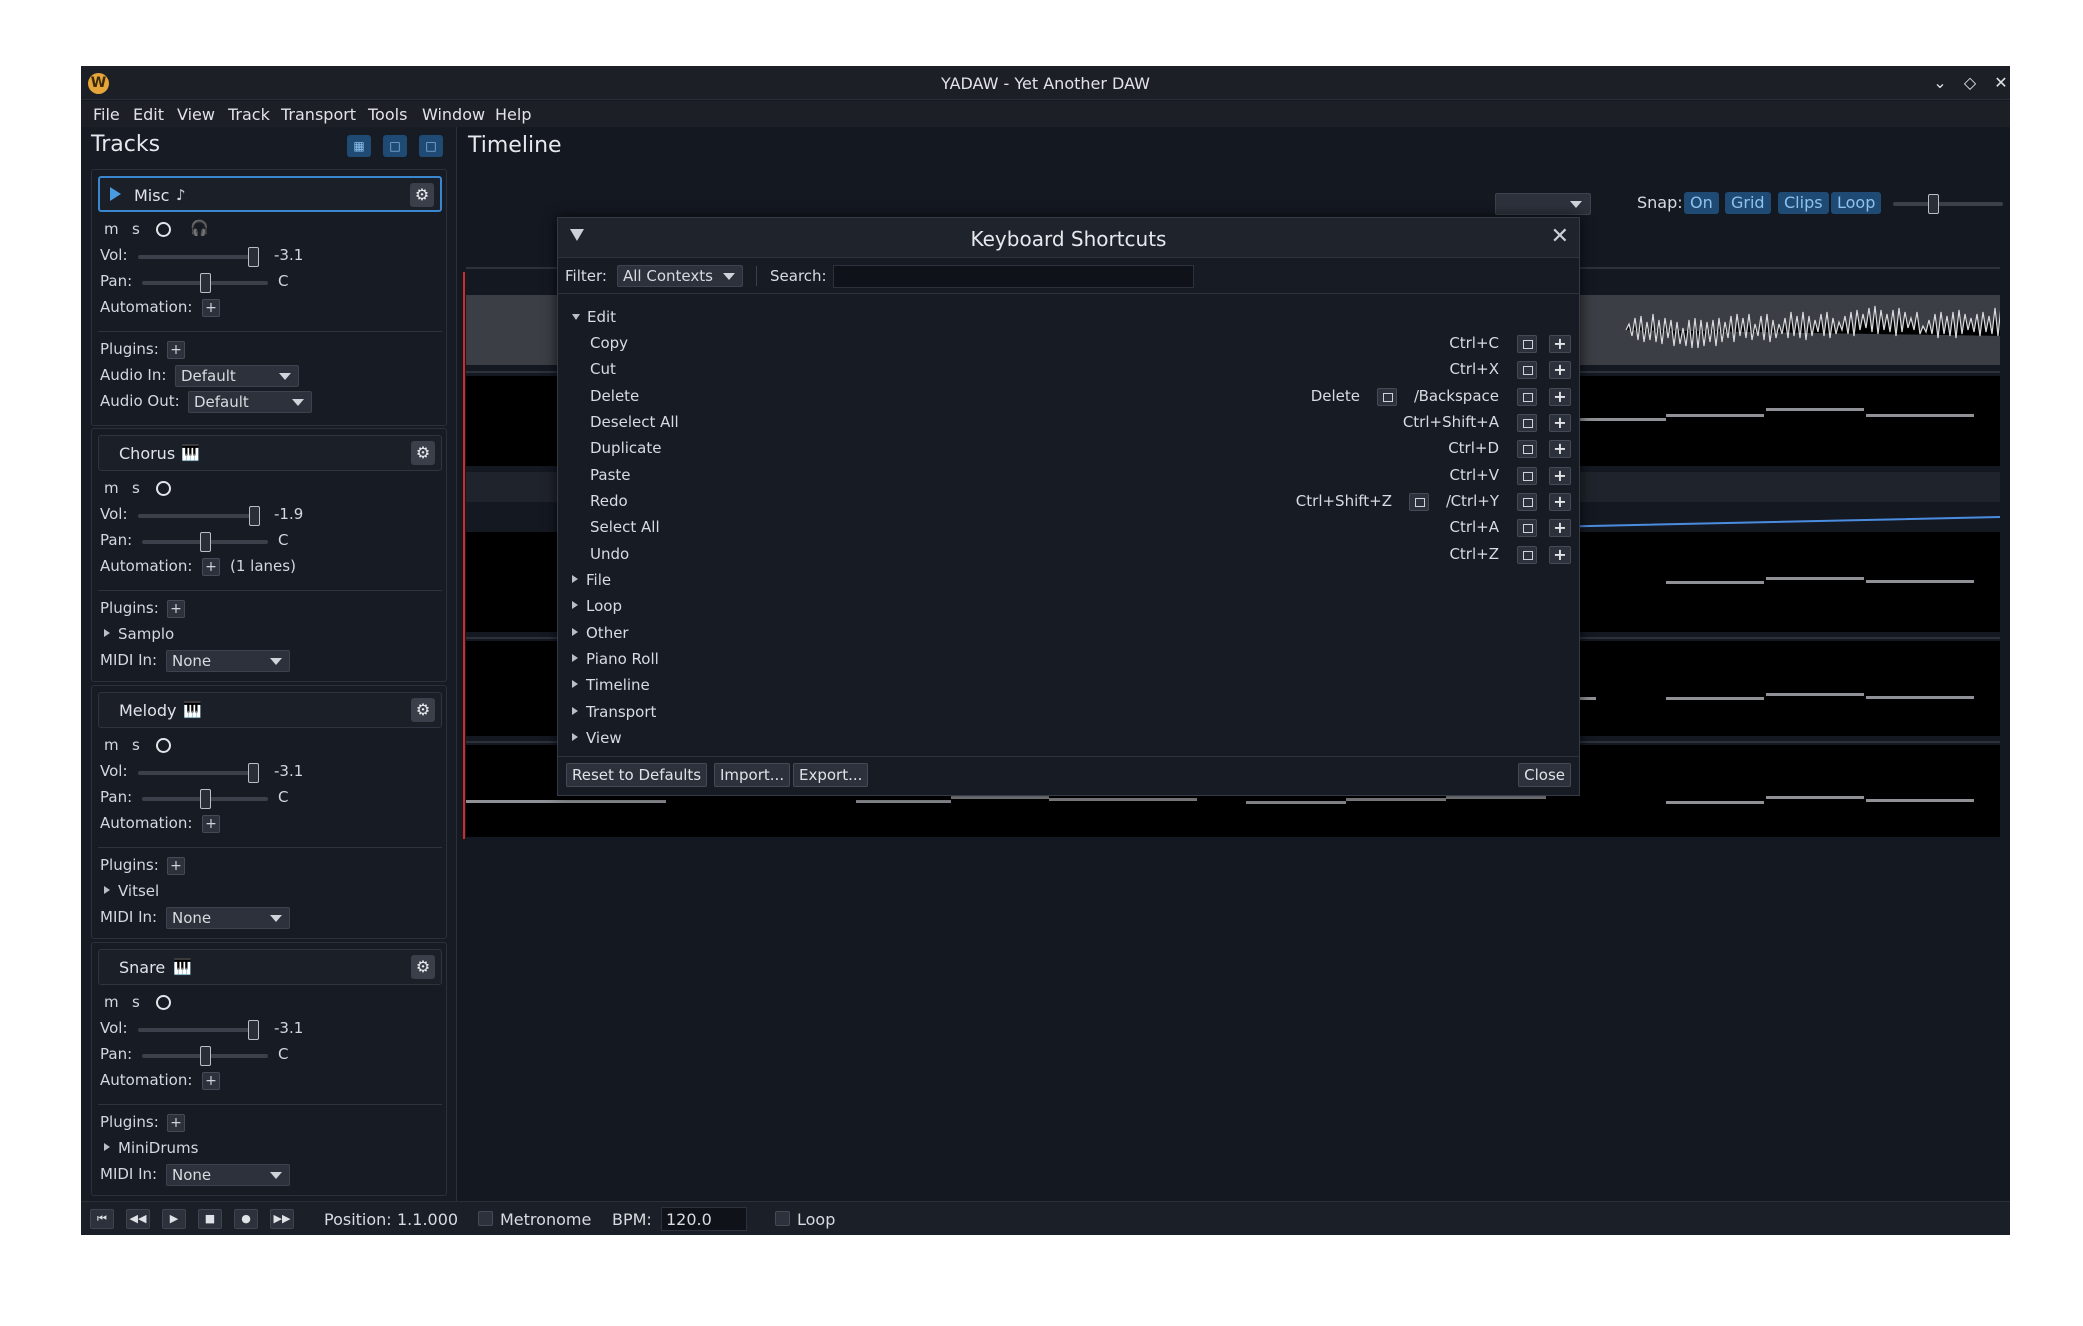  I want to click on track-header: Snare 🎹 ⚙, so click(270, 967).